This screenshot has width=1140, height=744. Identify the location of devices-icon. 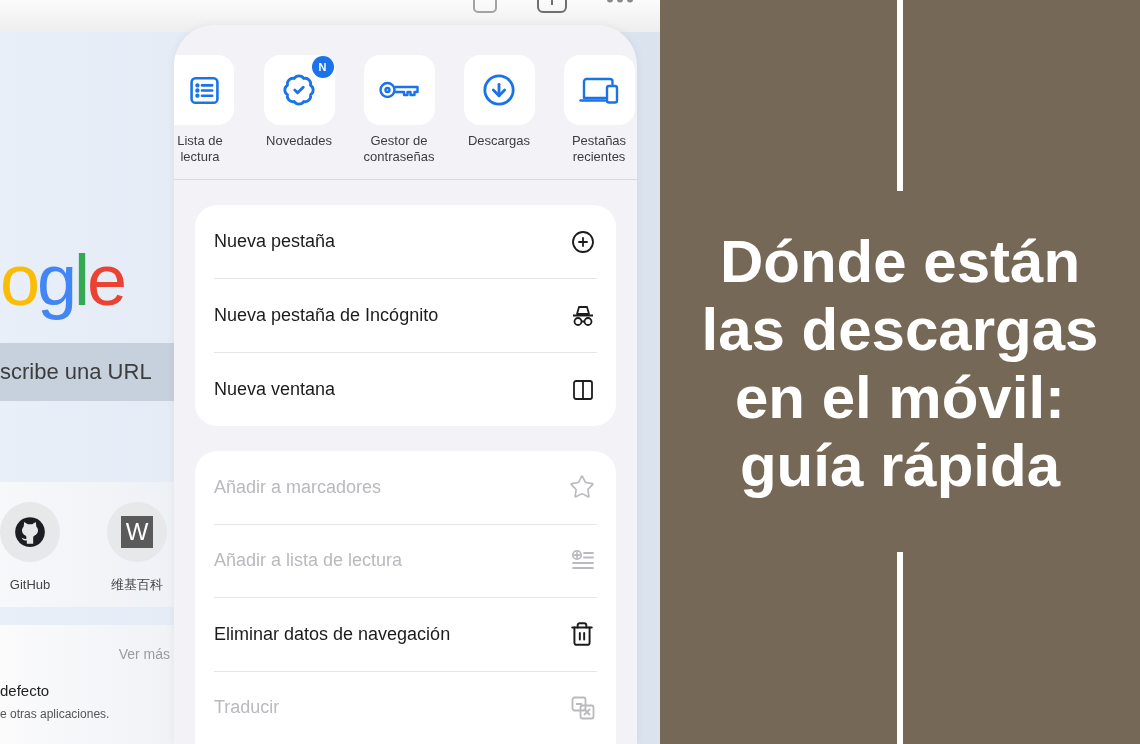
(599, 90).